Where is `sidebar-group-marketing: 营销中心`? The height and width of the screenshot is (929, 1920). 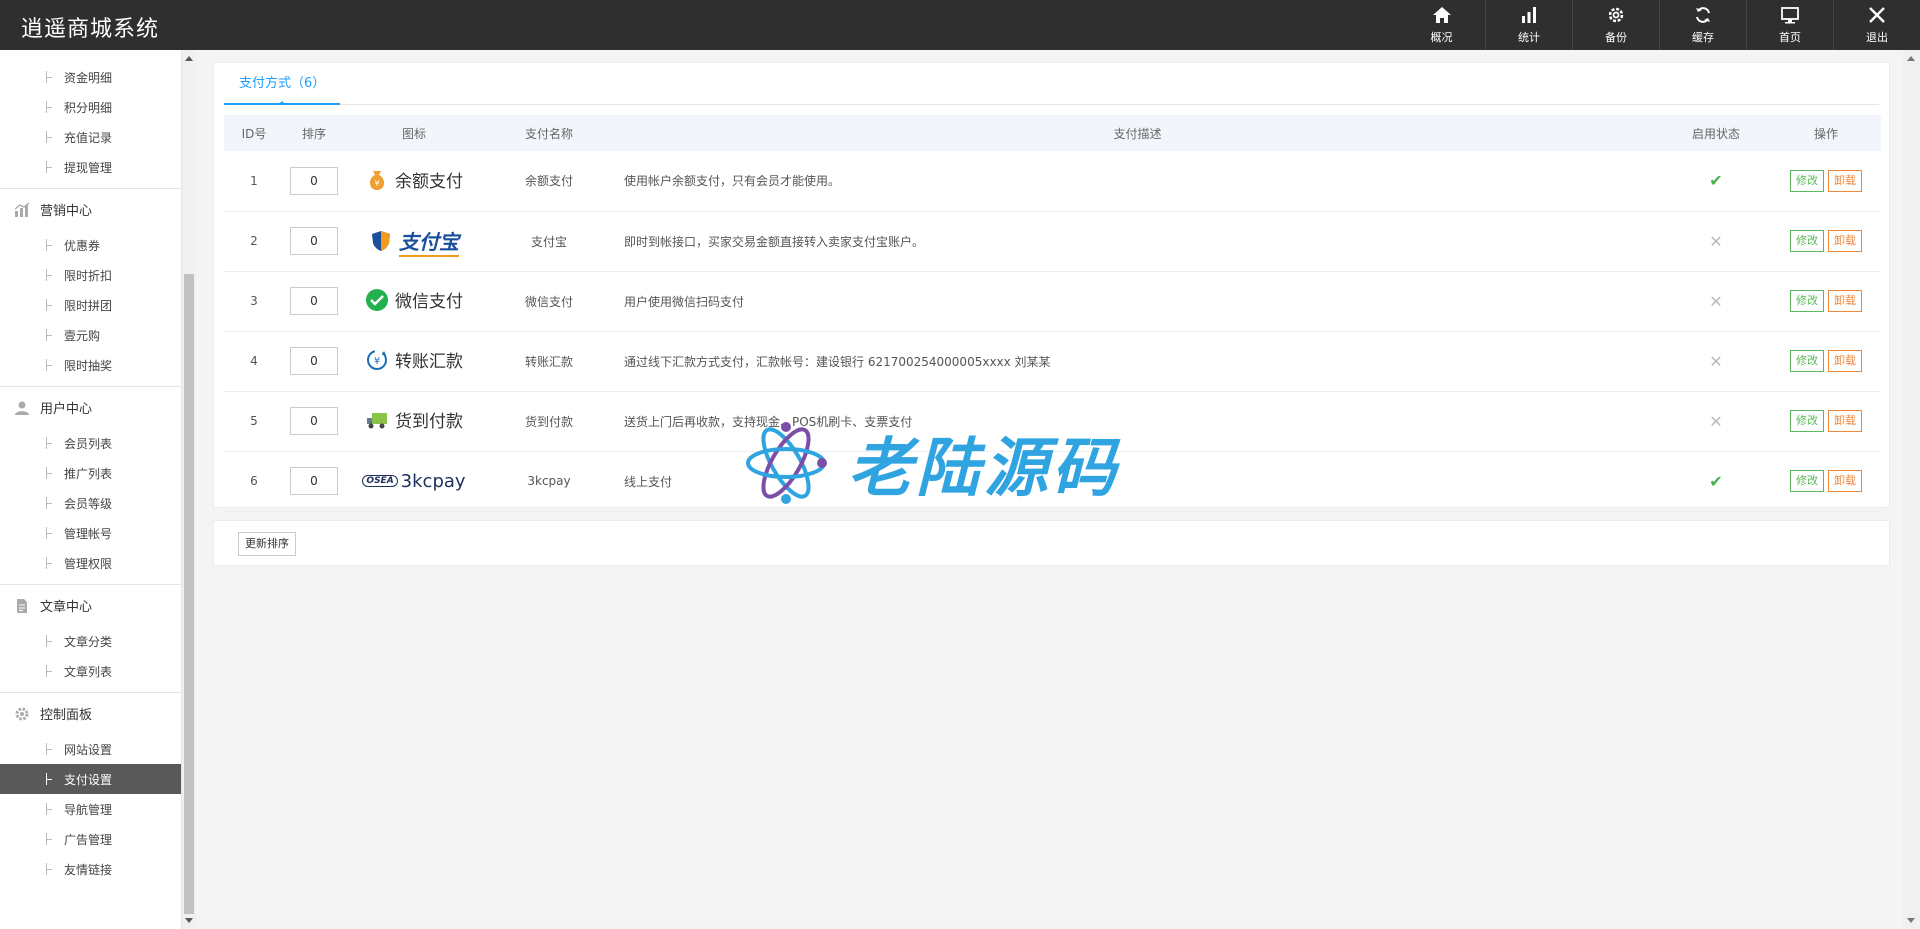
sidebar-group-marketing: 营销中心 is located at coordinates (90, 209).